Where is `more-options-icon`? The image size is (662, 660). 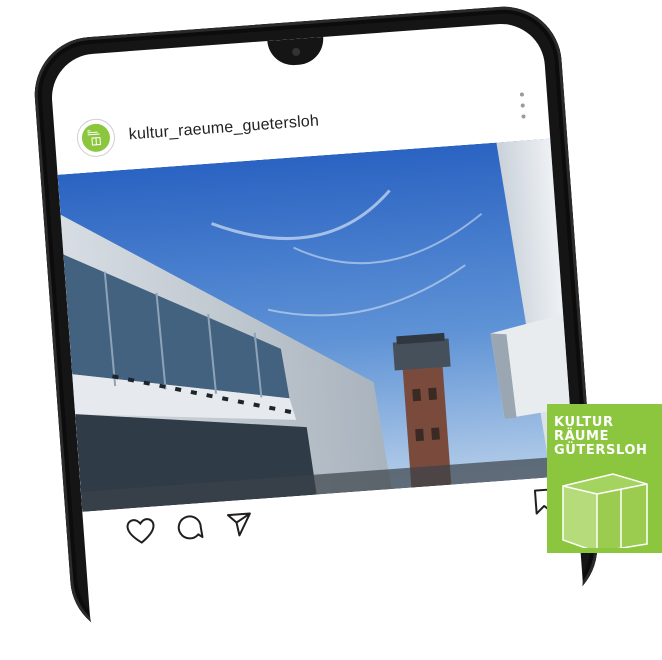 more-options-icon is located at coordinates (523, 105).